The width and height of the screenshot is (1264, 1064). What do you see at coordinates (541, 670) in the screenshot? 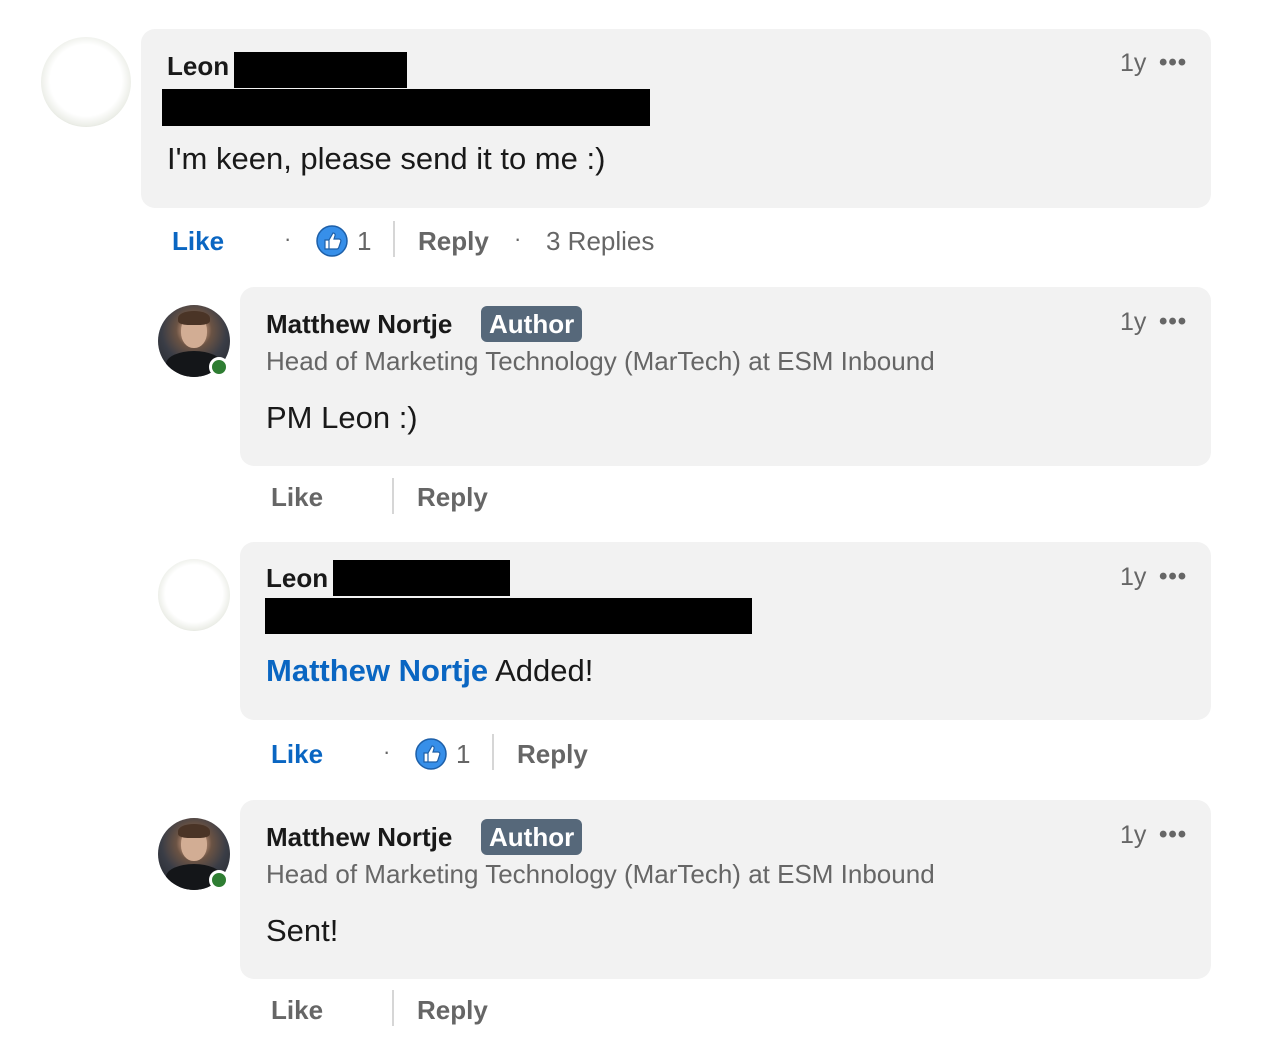
I see `comment-text-tail: Added!` at bounding box center [541, 670].